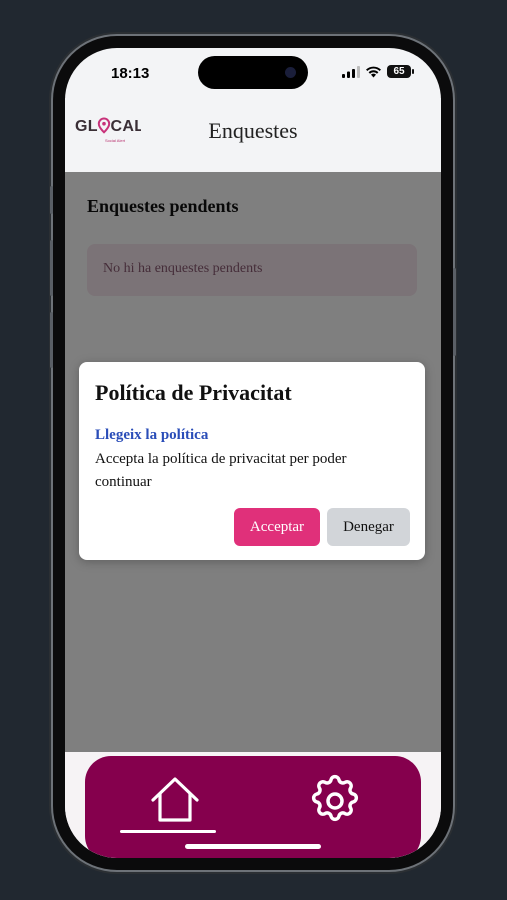 The image size is (507, 900). I want to click on bottom-nav-area, so click(253, 805).